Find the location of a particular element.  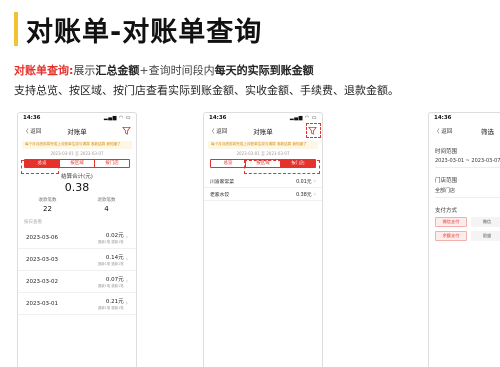

stats-row: 收款笔数 22 退款笔数 4 is located at coordinates (77, 205).